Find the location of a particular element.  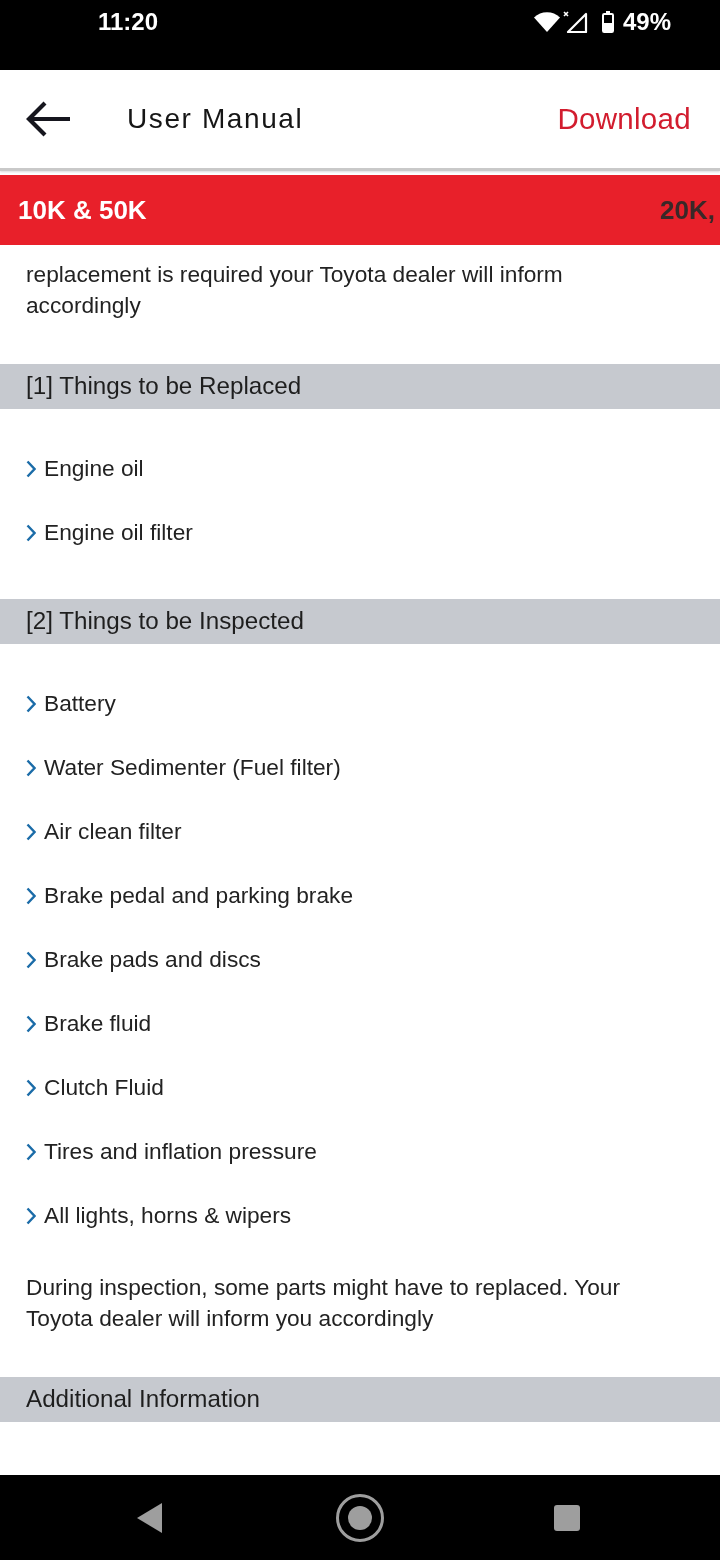

checklist-item: All lights, horns & wipers is located at coordinates (159, 1215).